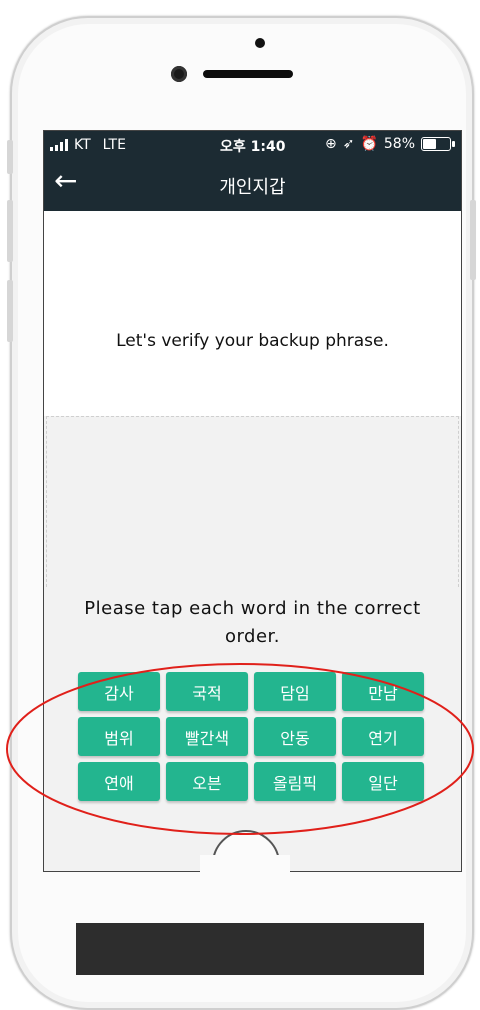  I want to click on network-label: LTE, so click(114, 145).